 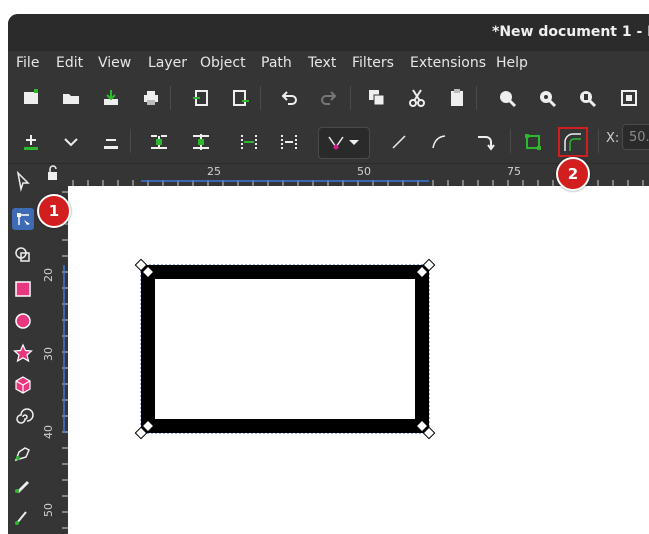 I want to click on menu-help: Help, so click(x=512, y=63).